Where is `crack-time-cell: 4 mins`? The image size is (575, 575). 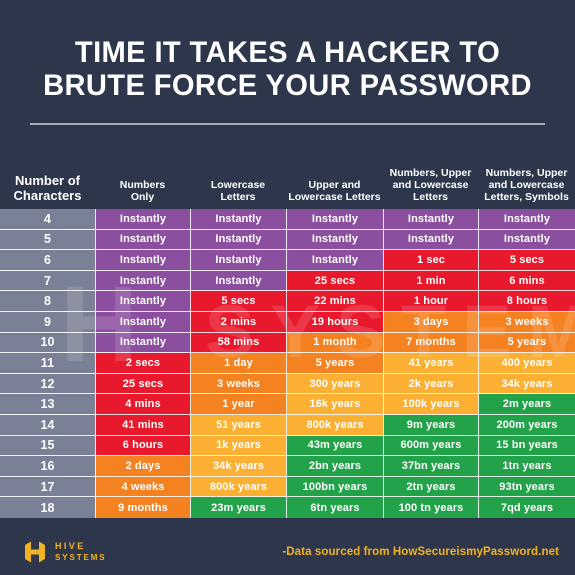 crack-time-cell: 4 mins is located at coordinates (142, 404).